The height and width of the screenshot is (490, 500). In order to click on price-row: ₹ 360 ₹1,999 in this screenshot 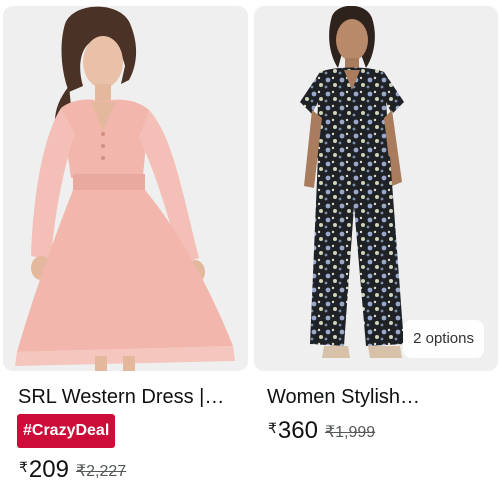, I will do `click(321, 430)`.